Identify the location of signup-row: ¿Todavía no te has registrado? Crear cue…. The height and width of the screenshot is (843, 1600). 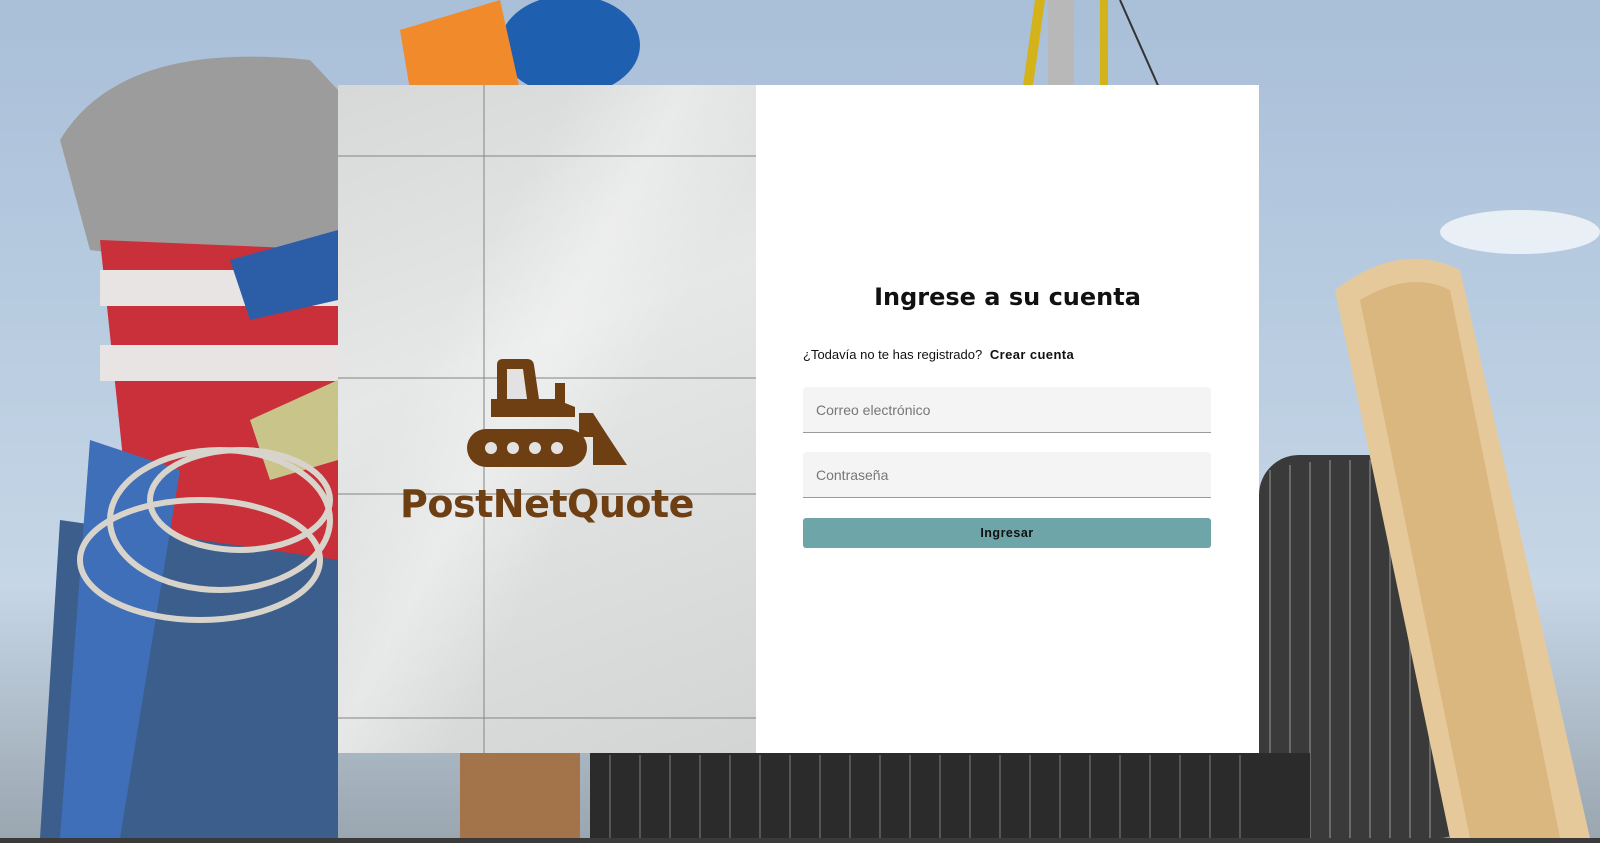
(938, 354).